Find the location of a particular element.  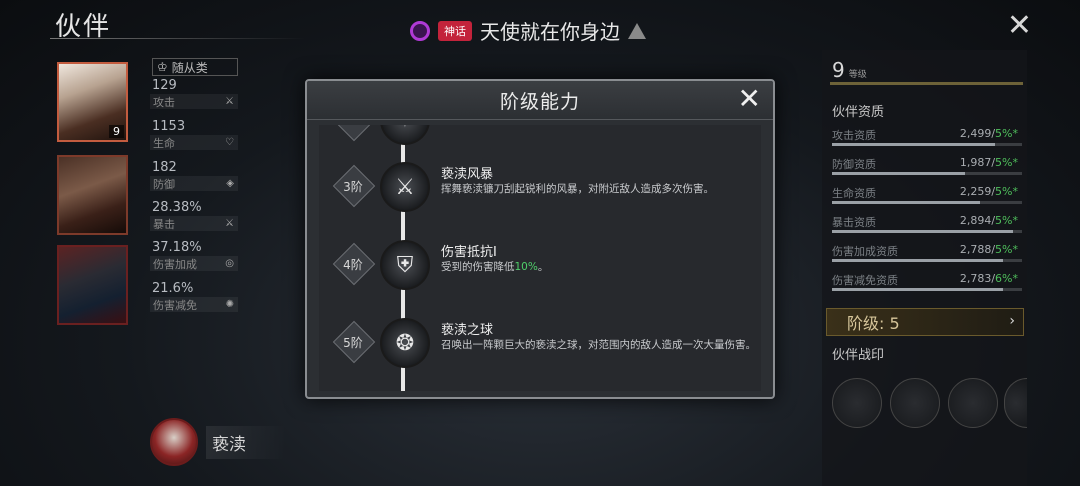

announcement-banner: 神话 天使就在你身边 is located at coordinates (528, 30).